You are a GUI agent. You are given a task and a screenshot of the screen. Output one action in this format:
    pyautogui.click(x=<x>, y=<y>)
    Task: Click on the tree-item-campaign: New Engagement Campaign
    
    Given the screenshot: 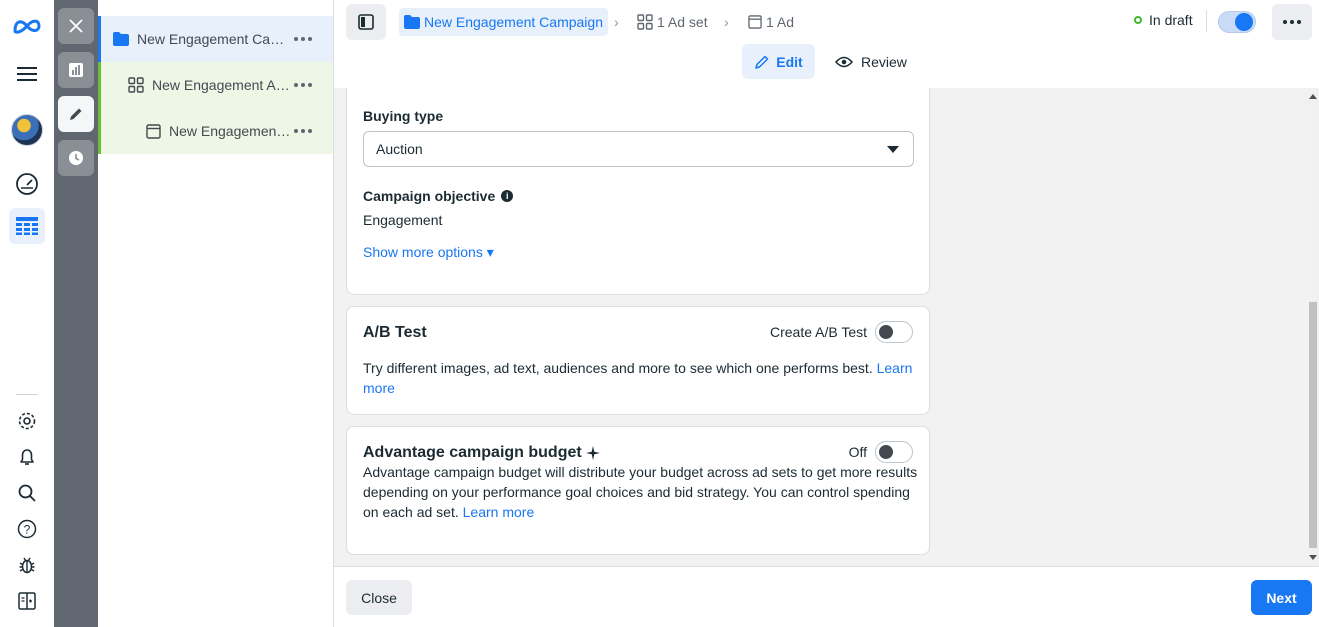 What is the action you would take?
    pyautogui.click(x=215, y=39)
    